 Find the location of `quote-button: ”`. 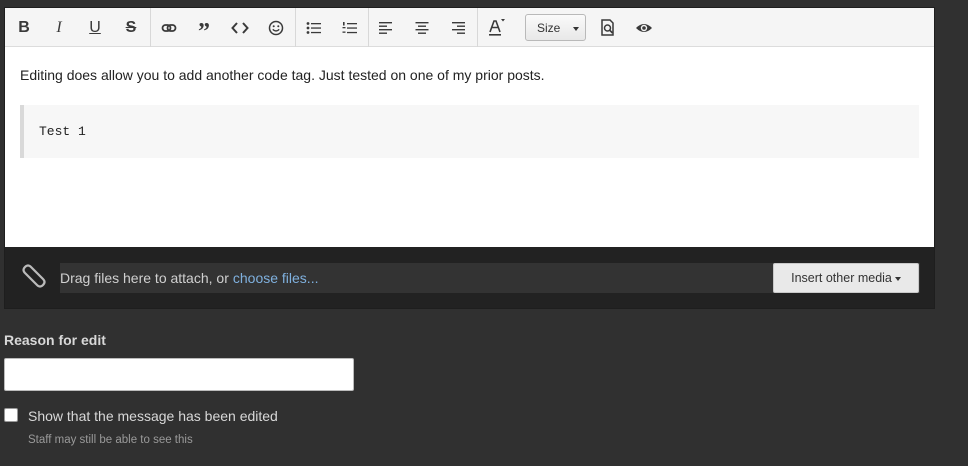

quote-button: ” is located at coordinates (204, 27).